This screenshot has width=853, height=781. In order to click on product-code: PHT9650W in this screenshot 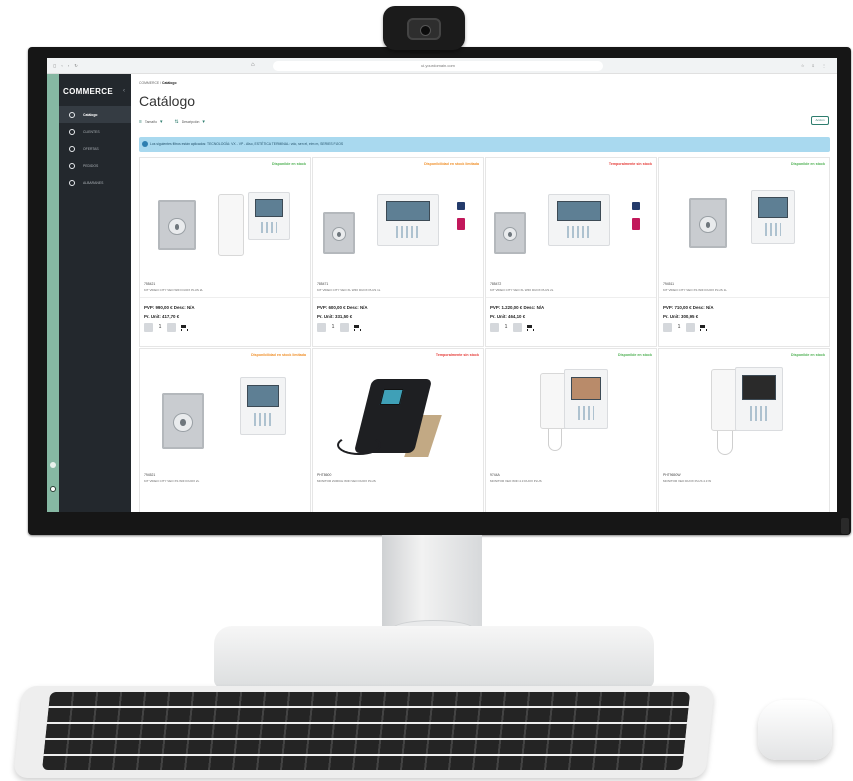, I will do `click(672, 475)`.